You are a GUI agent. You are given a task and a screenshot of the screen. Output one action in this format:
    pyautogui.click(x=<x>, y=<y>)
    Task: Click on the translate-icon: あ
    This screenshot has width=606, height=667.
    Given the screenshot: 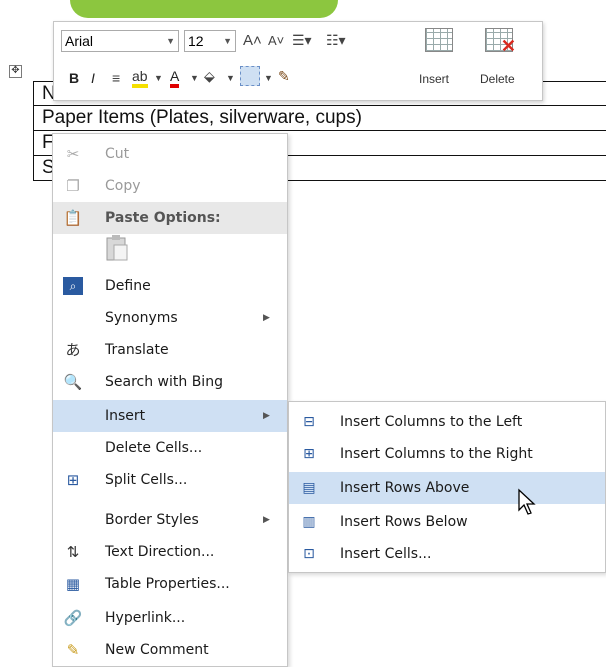 What is the action you would take?
    pyautogui.click(x=73, y=350)
    